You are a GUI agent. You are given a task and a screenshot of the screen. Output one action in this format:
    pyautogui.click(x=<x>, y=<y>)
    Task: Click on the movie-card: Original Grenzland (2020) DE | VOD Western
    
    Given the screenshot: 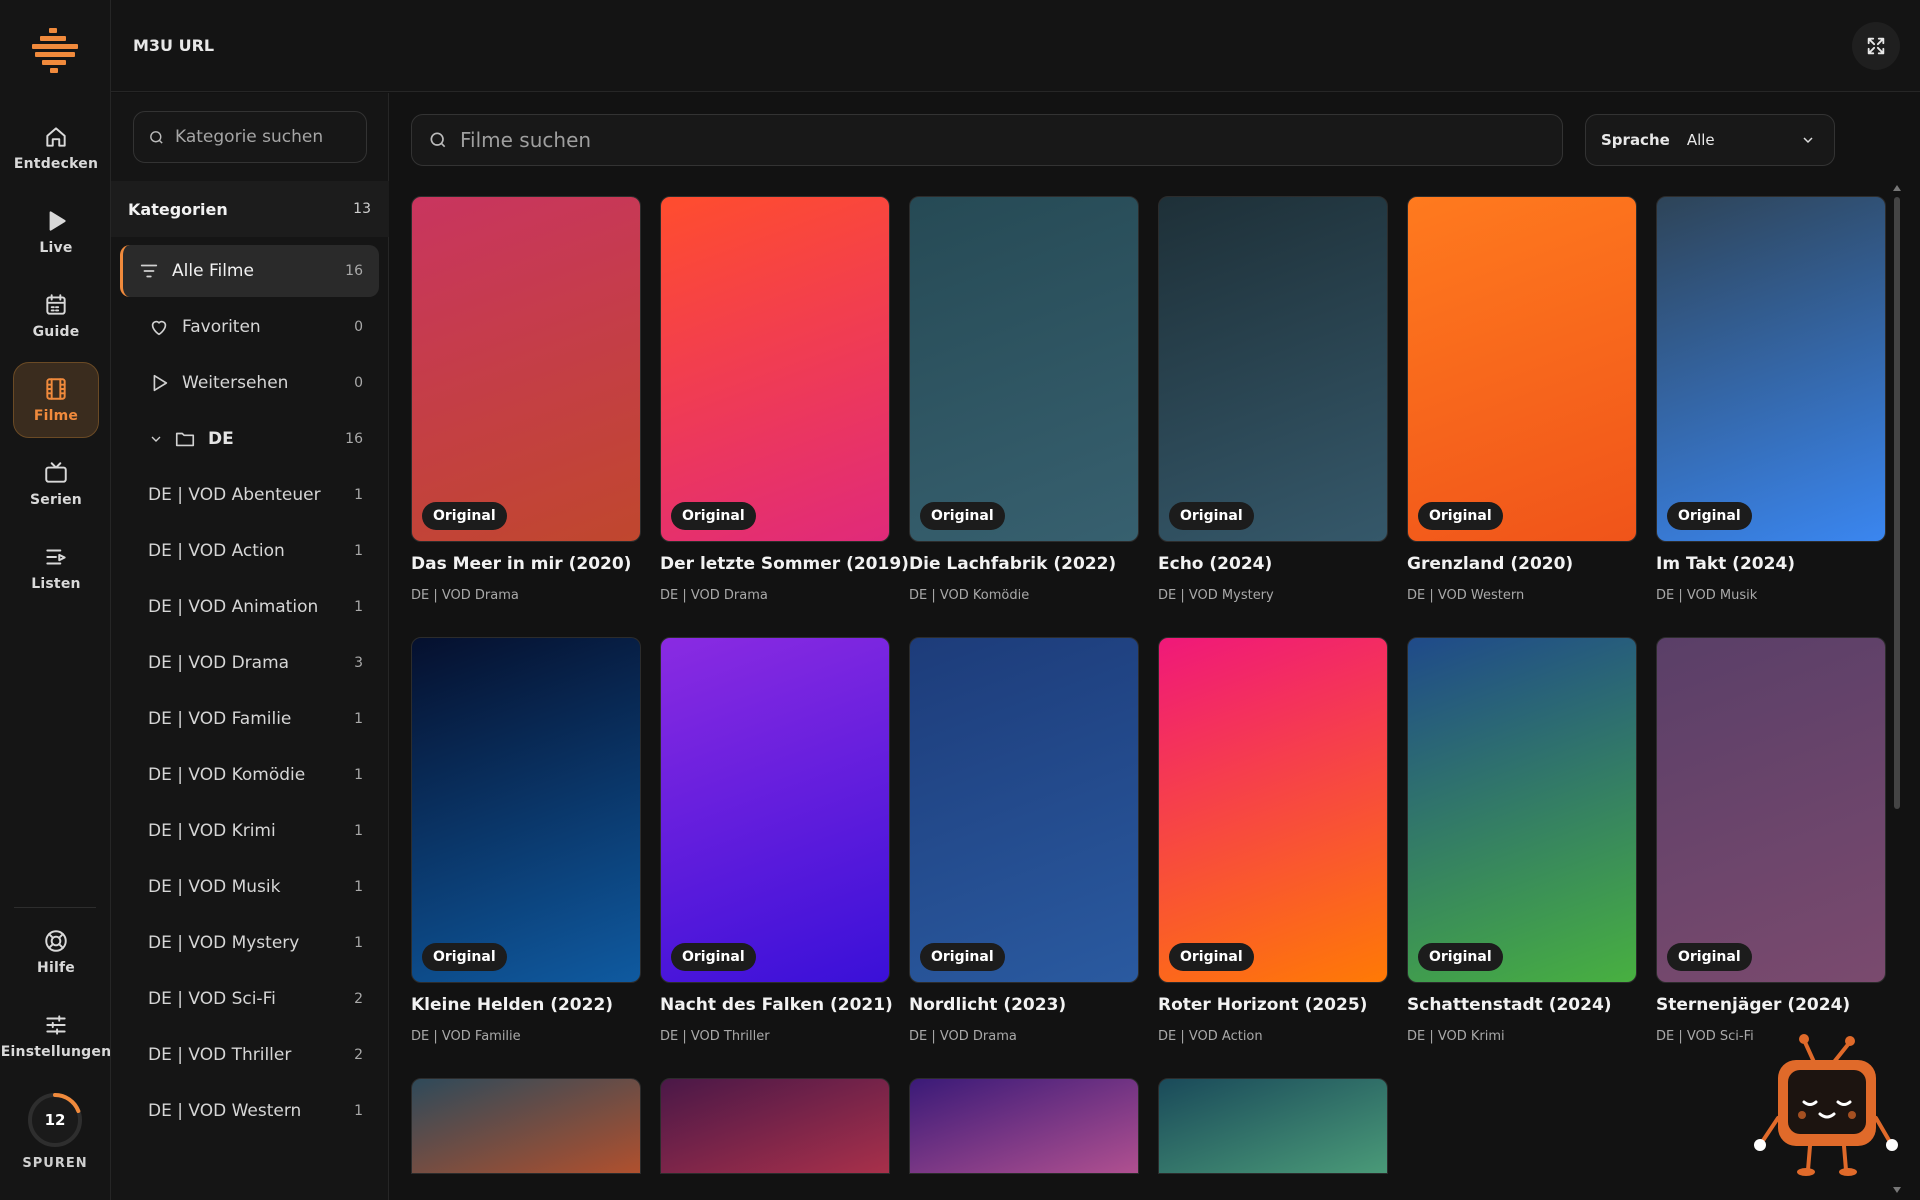 What is the action you would take?
    pyautogui.click(x=1522, y=399)
    